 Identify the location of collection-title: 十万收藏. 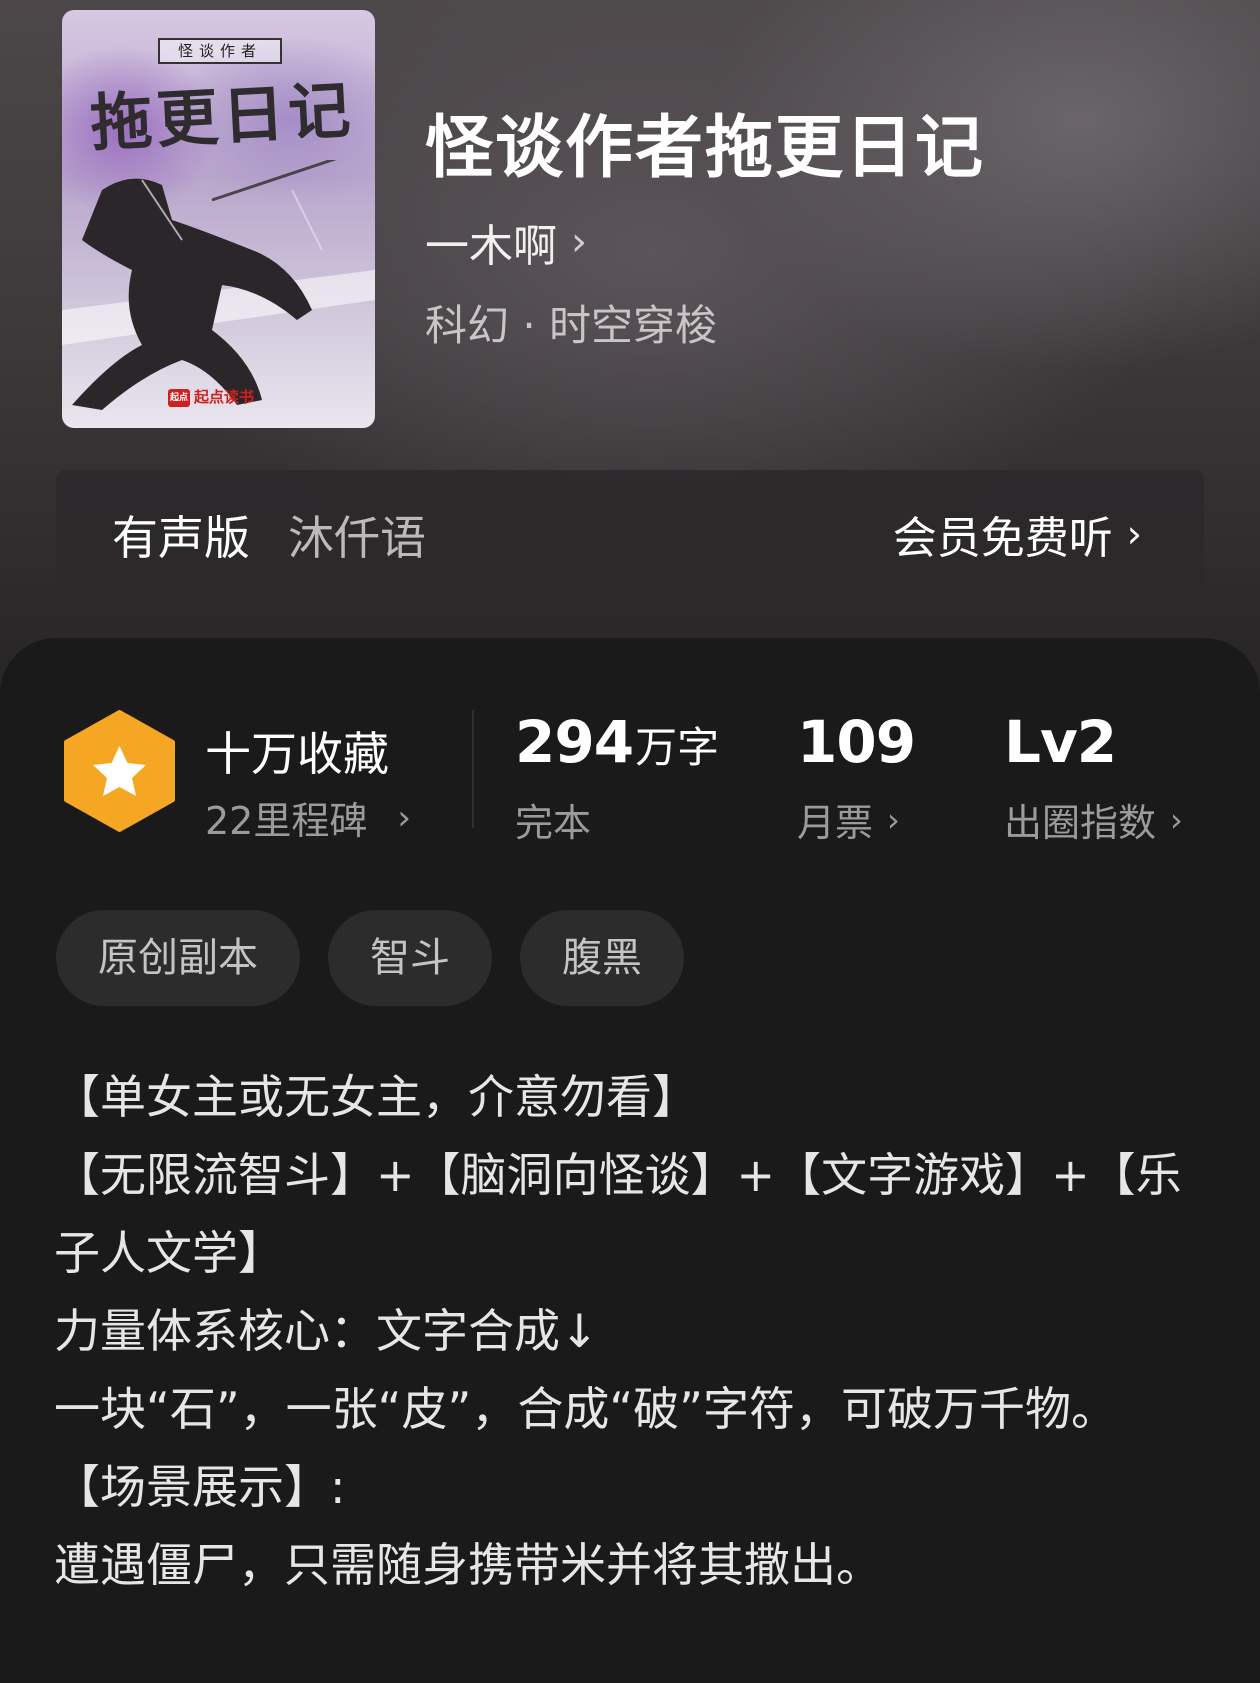
(297, 754).